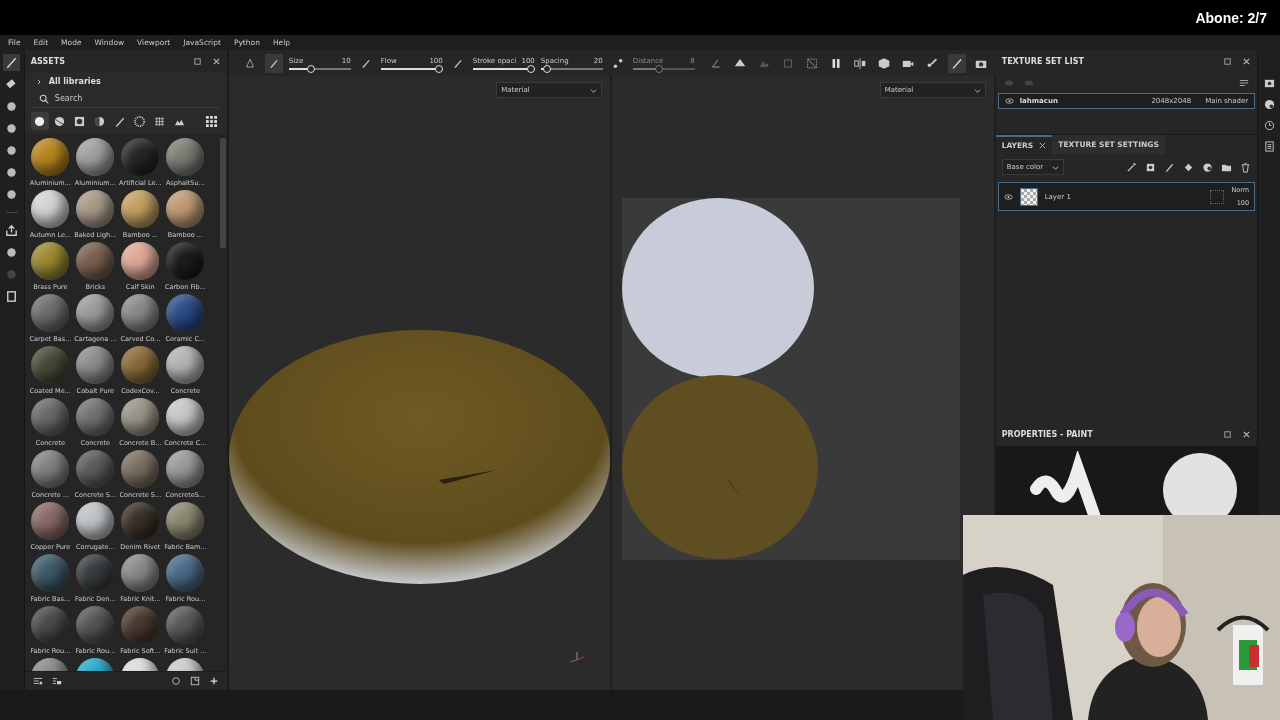 The height and width of the screenshot is (720, 1280). Describe the element at coordinates (1269, 125) in the screenshot. I see `history-icon` at that location.